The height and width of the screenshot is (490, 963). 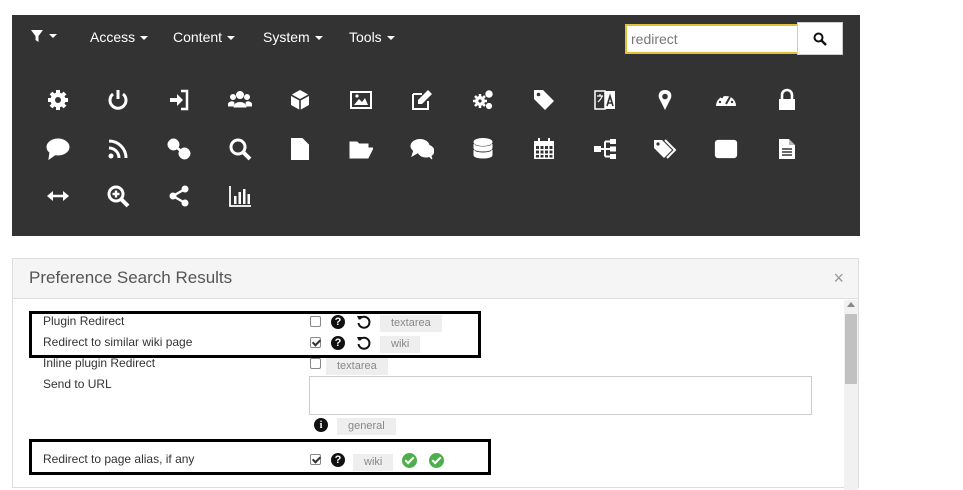 What do you see at coordinates (37, 36) in the screenshot?
I see `filter-icon` at bounding box center [37, 36].